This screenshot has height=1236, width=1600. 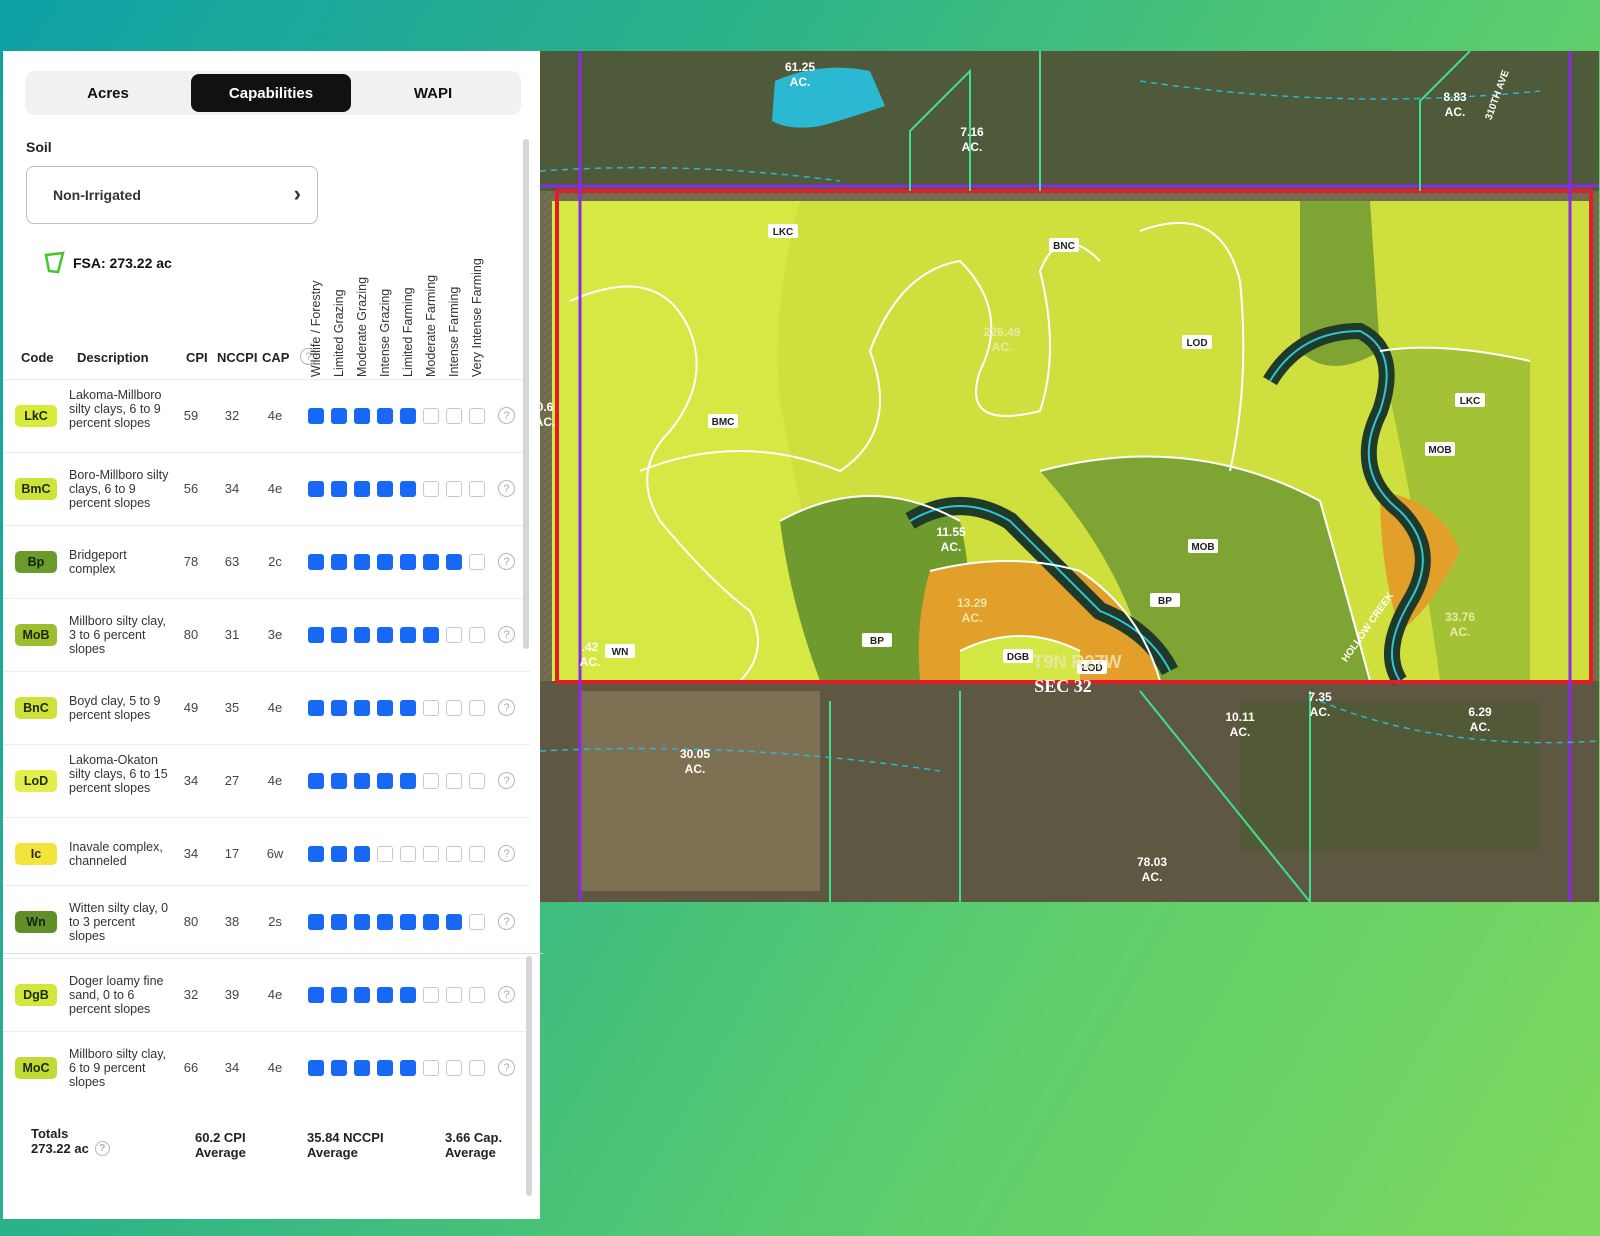 I want to click on soil-cpi: 34, so click(x=191, y=853).